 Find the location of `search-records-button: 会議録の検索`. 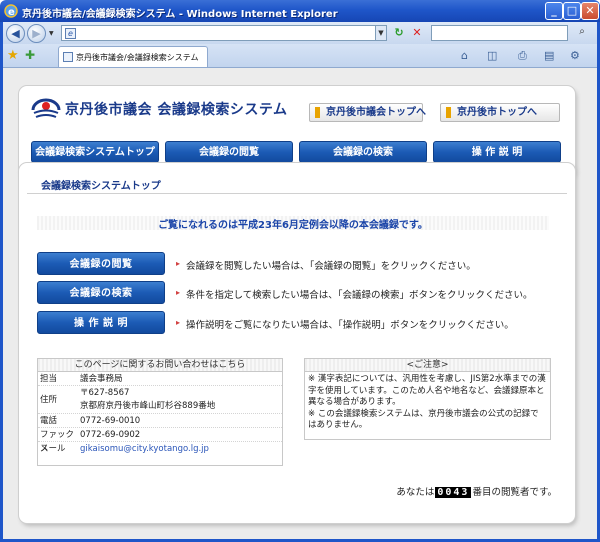

search-records-button: 会議録の検索 is located at coordinates (101, 292).